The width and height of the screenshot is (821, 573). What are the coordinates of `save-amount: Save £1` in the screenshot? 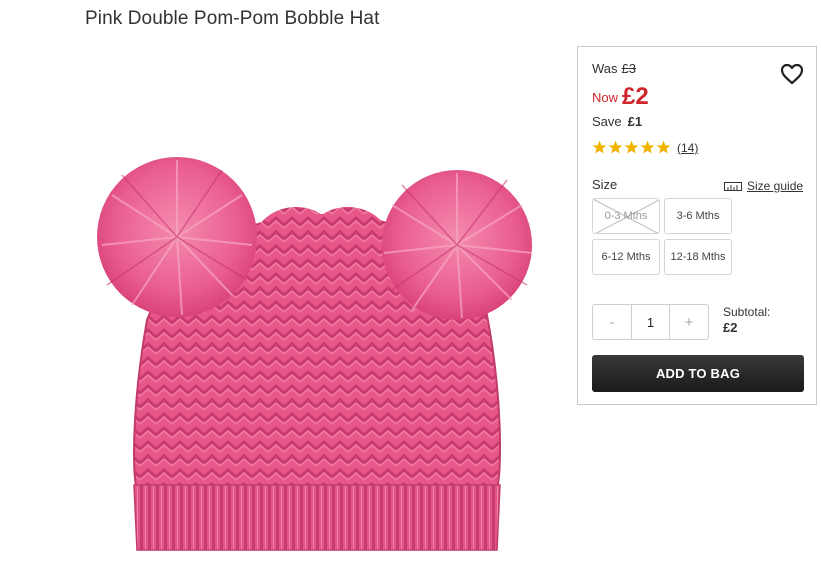 It's located at (617, 121).